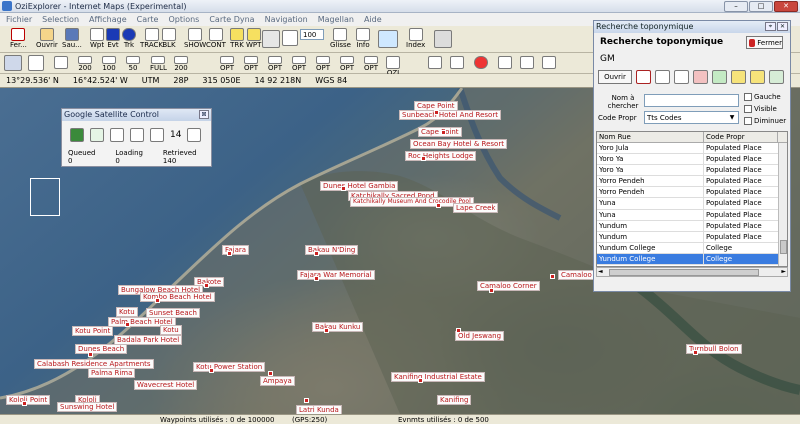 The width and height of the screenshot is (800, 424). I want to click on option-button-1: OPT, so click(227, 64).